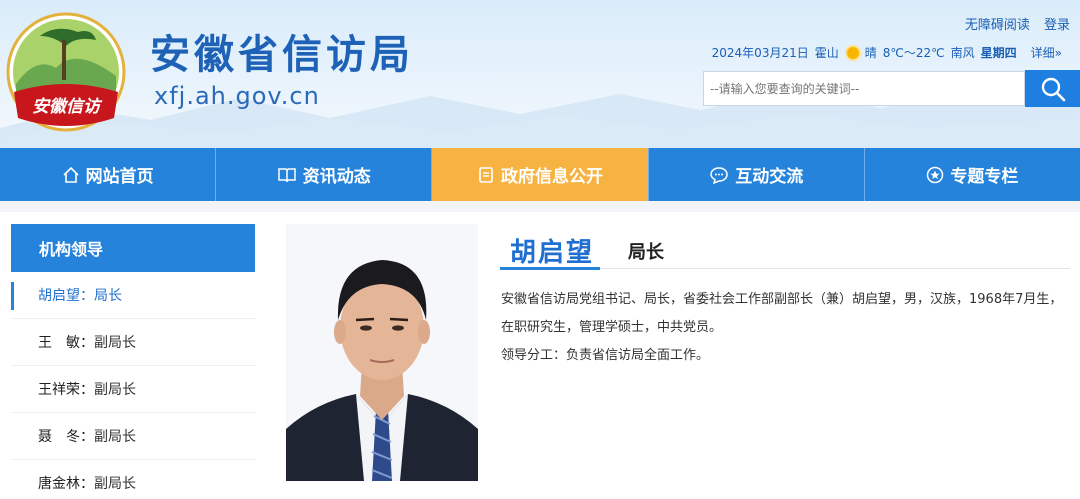 The width and height of the screenshot is (1080, 499). I want to click on nav-interaction-label: 互动交流, so click(769, 177).